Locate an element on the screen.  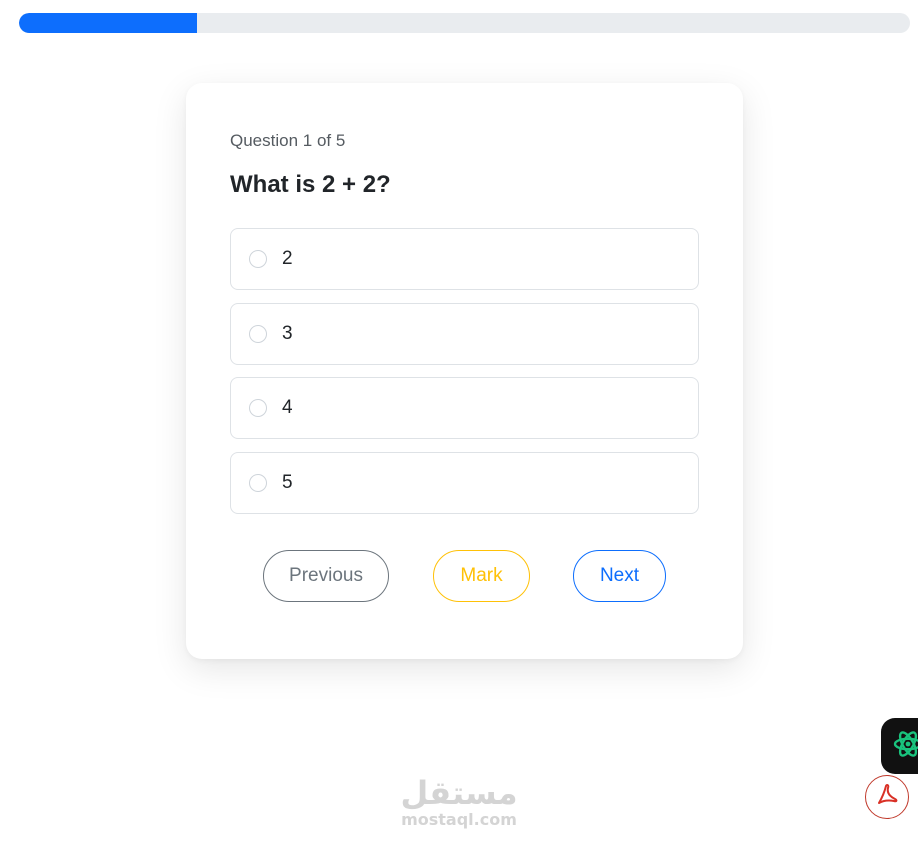
acrobat-pdf-icon is located at coordinates (887, 797).